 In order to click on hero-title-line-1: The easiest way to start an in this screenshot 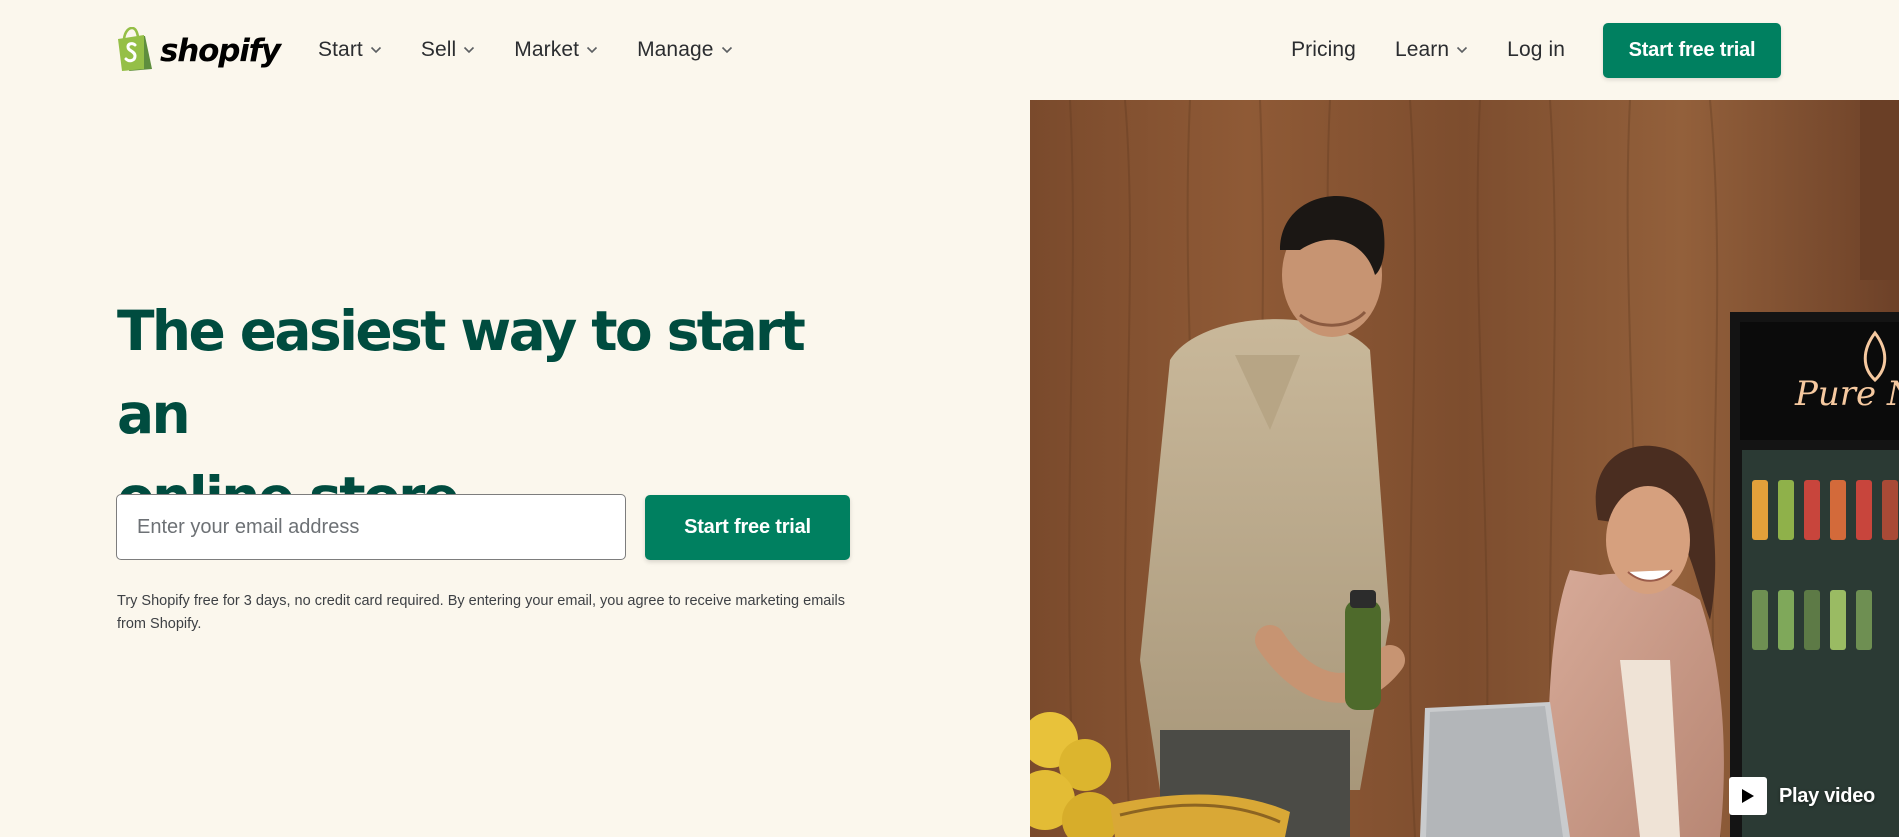, I will do `click(461, 372)`.